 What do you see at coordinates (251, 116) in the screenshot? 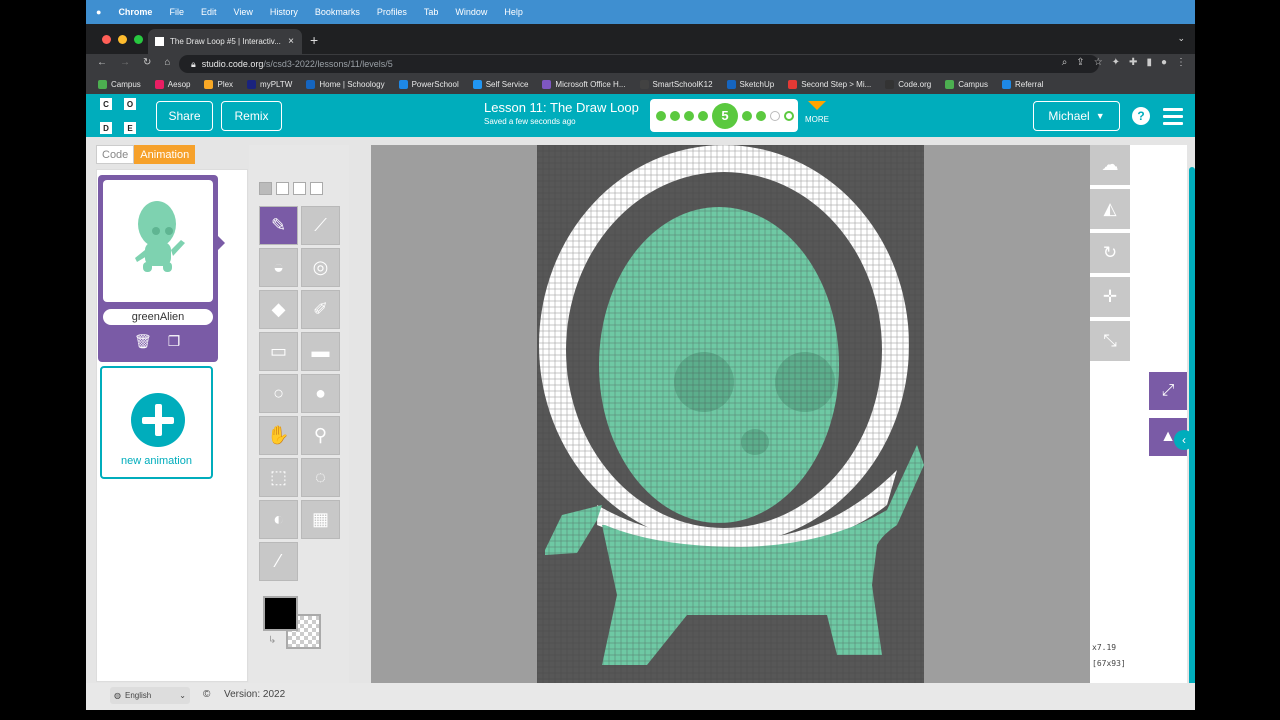
I see `remix-button: Remix` at bounding box center [251, 116].